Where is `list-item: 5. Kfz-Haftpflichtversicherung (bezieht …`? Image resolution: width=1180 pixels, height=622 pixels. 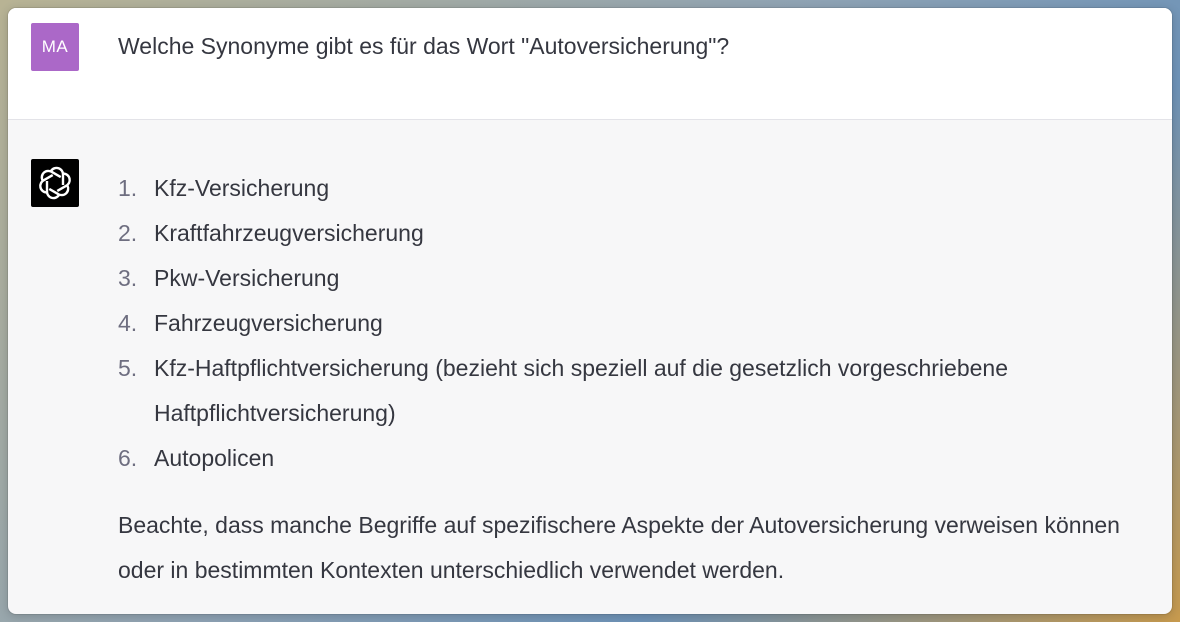 list-item: 5. Kfz-Haftpflichtversicherung (bezieht … is located at coordinates (638, 391).